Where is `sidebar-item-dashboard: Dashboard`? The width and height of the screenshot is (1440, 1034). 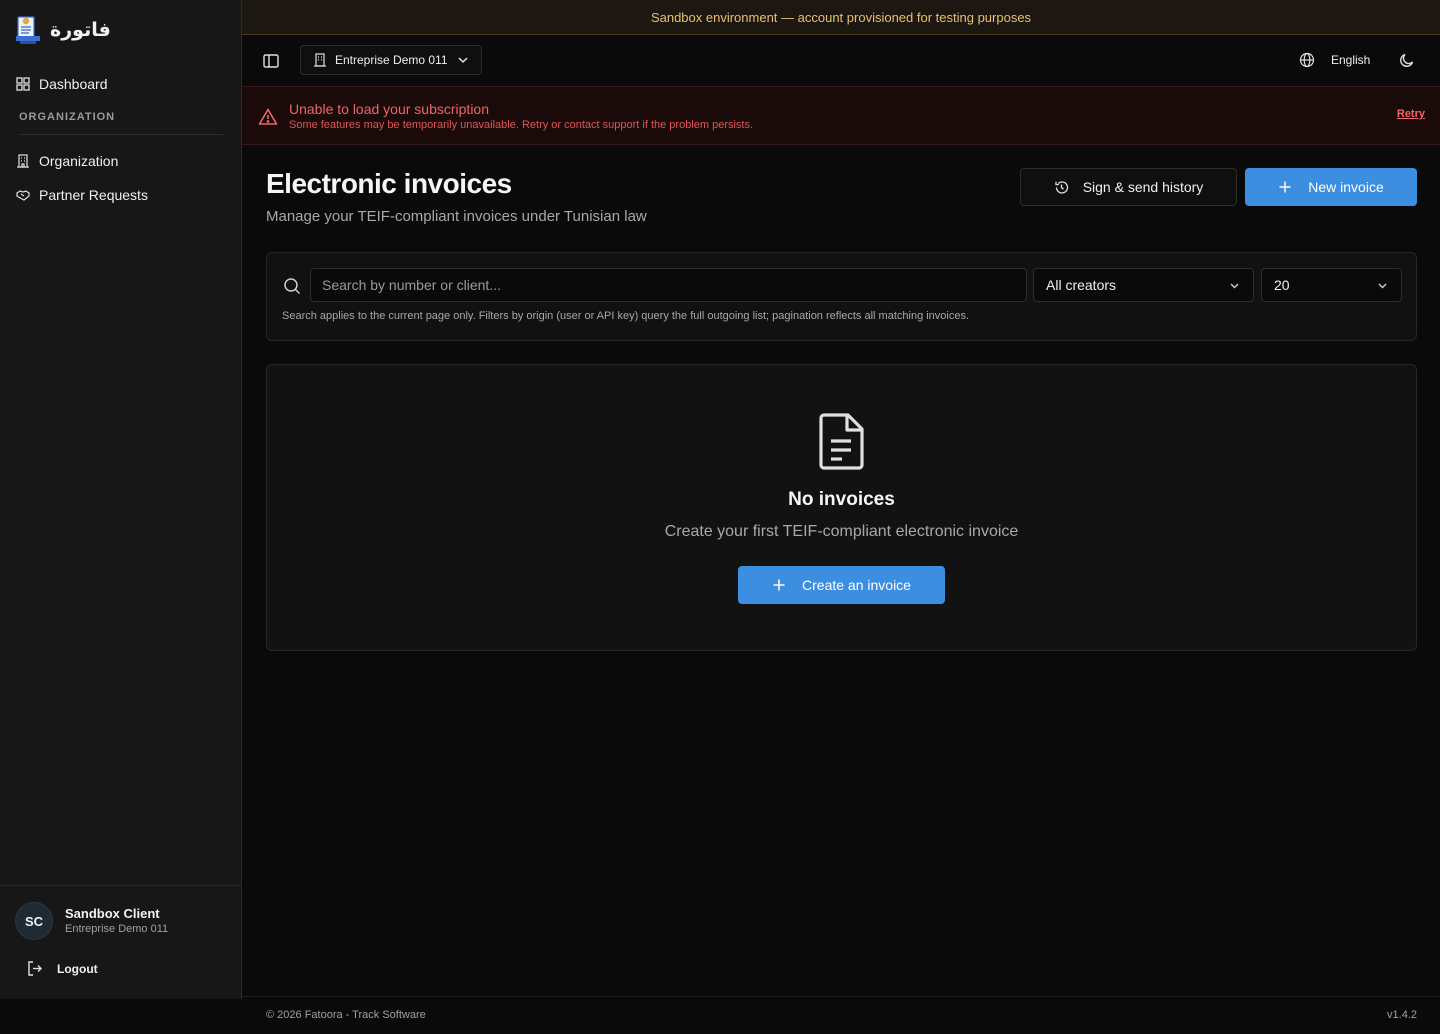
sidebar-item-dashboard: Dashboard is located at coordinates (120, 84).